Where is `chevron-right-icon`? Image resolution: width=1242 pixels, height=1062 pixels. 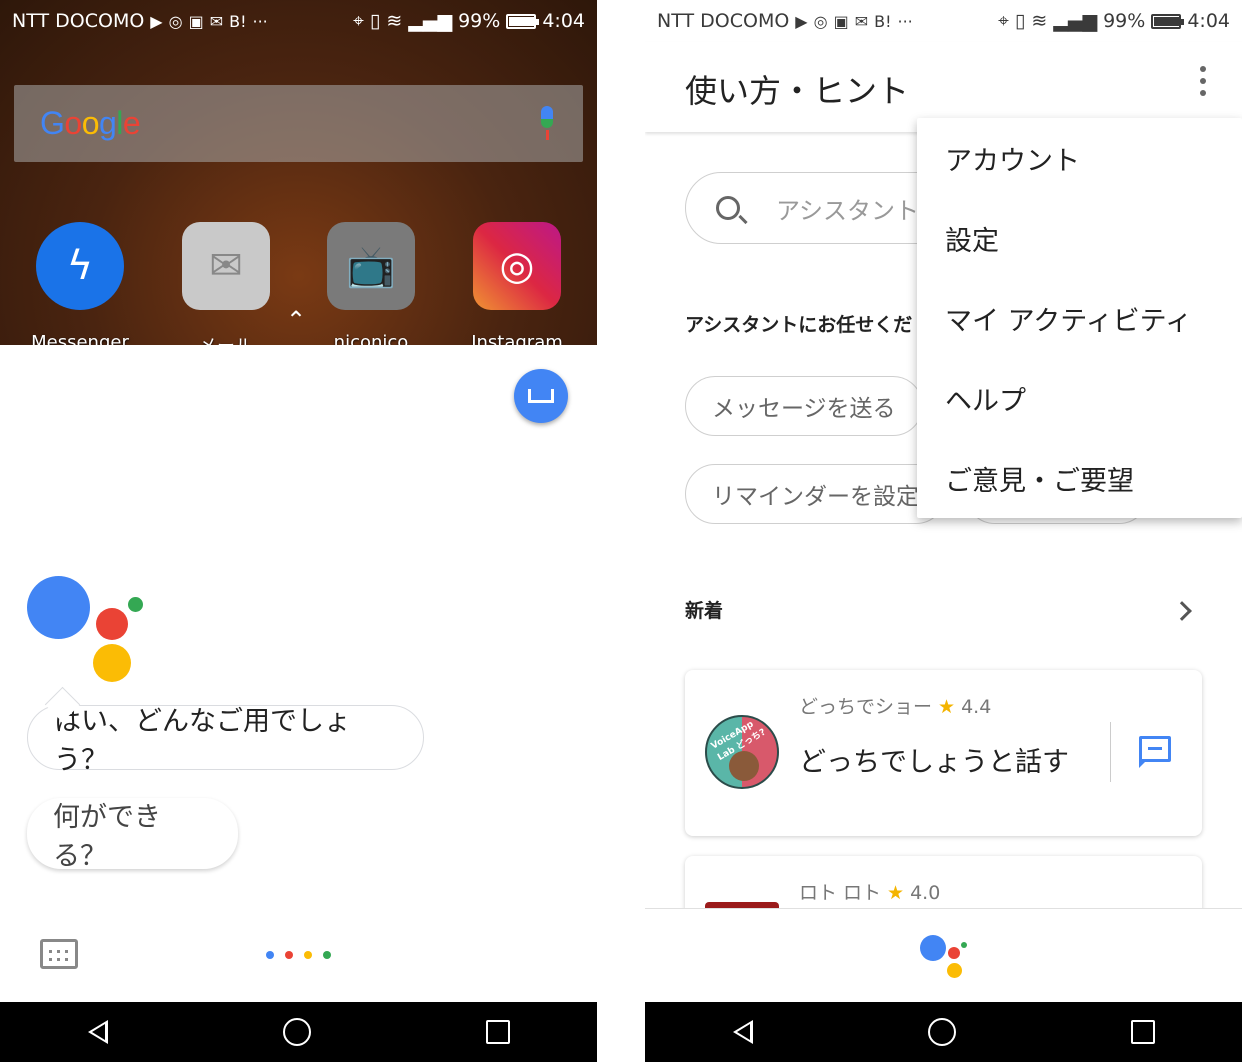
chevron-right-icon is located at coordinates (1182, 611).